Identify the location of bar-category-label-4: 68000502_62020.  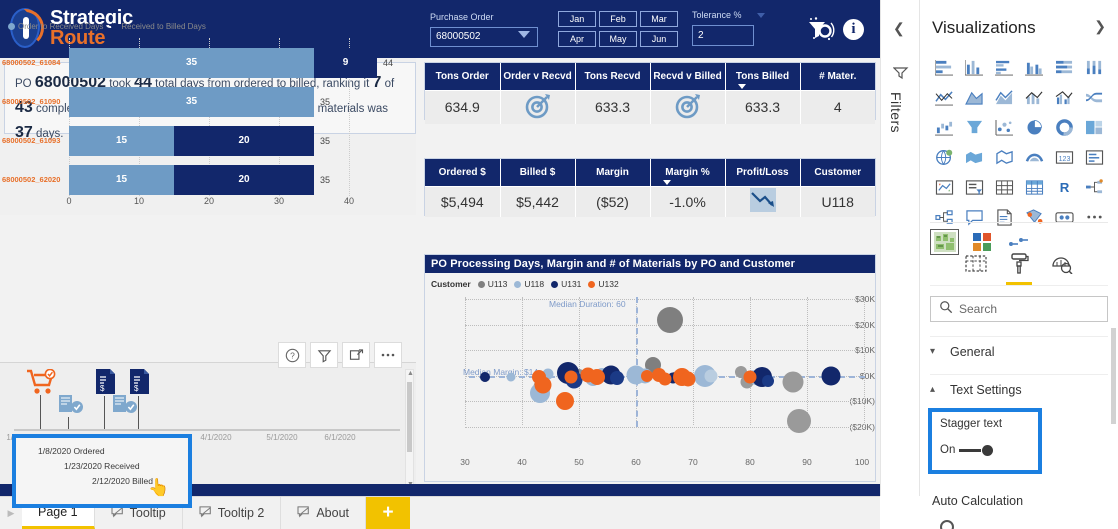
(33, 180).